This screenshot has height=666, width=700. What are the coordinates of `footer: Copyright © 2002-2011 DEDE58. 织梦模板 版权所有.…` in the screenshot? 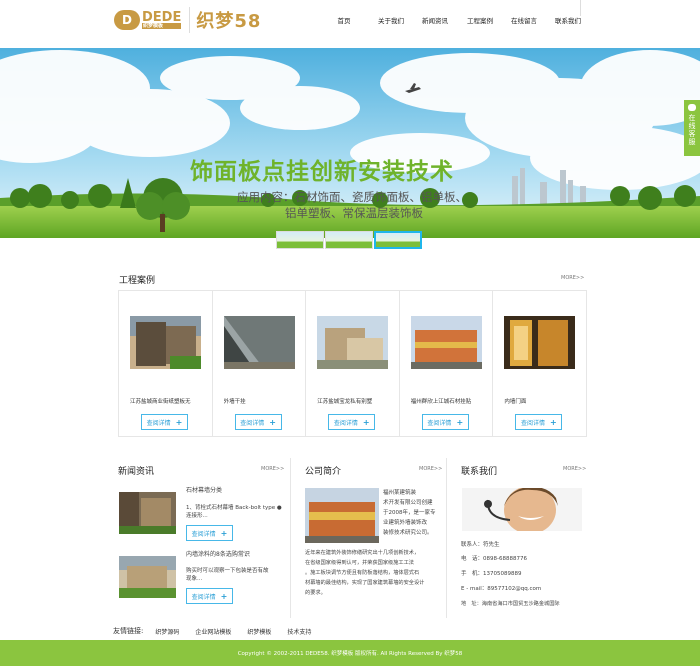 It's located at (350, 653).